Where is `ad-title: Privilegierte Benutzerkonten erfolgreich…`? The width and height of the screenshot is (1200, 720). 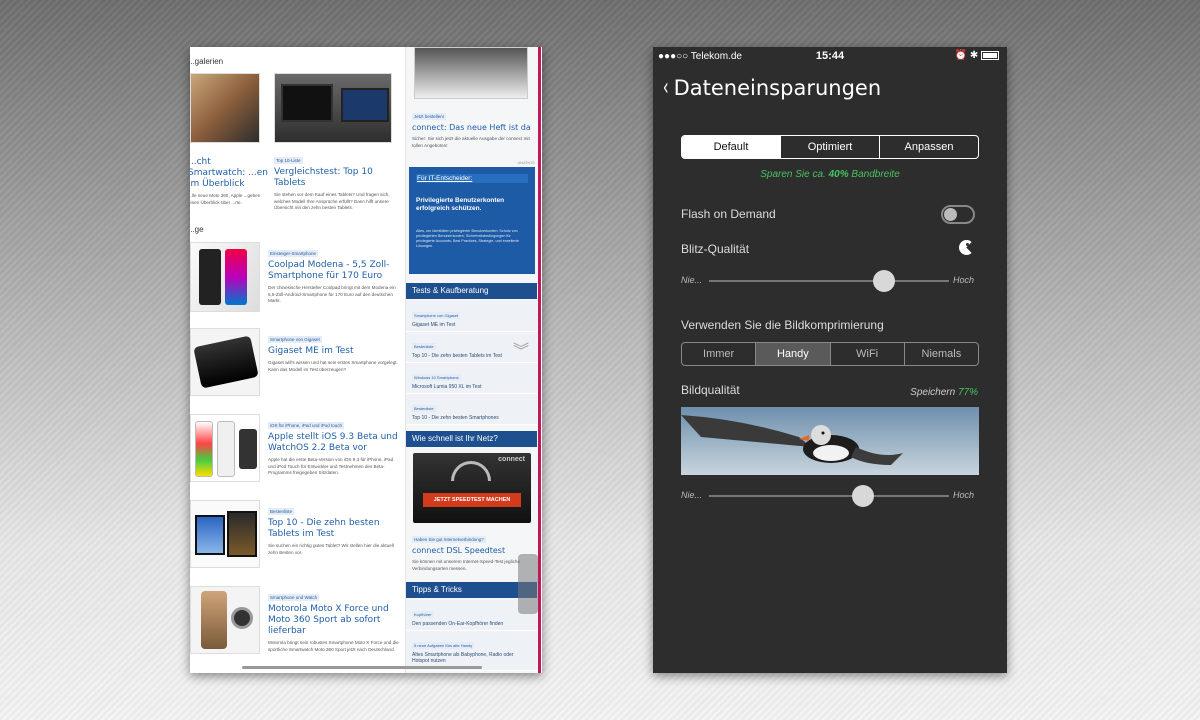 ad-title: Privilegierte Benutzerkonten erfolgreich… is located at coordinates (472, 205).